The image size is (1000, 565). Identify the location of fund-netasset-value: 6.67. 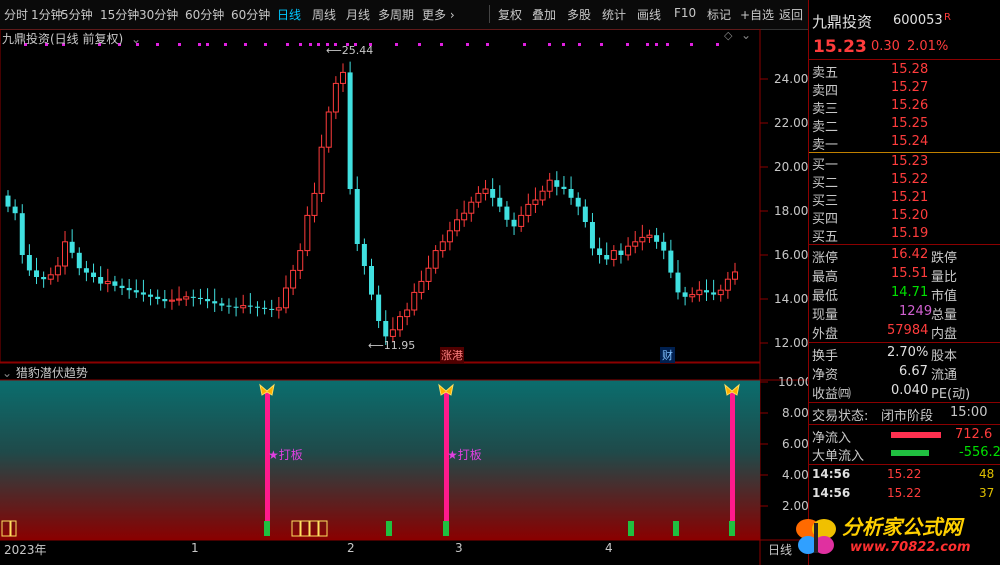
(913, 371).